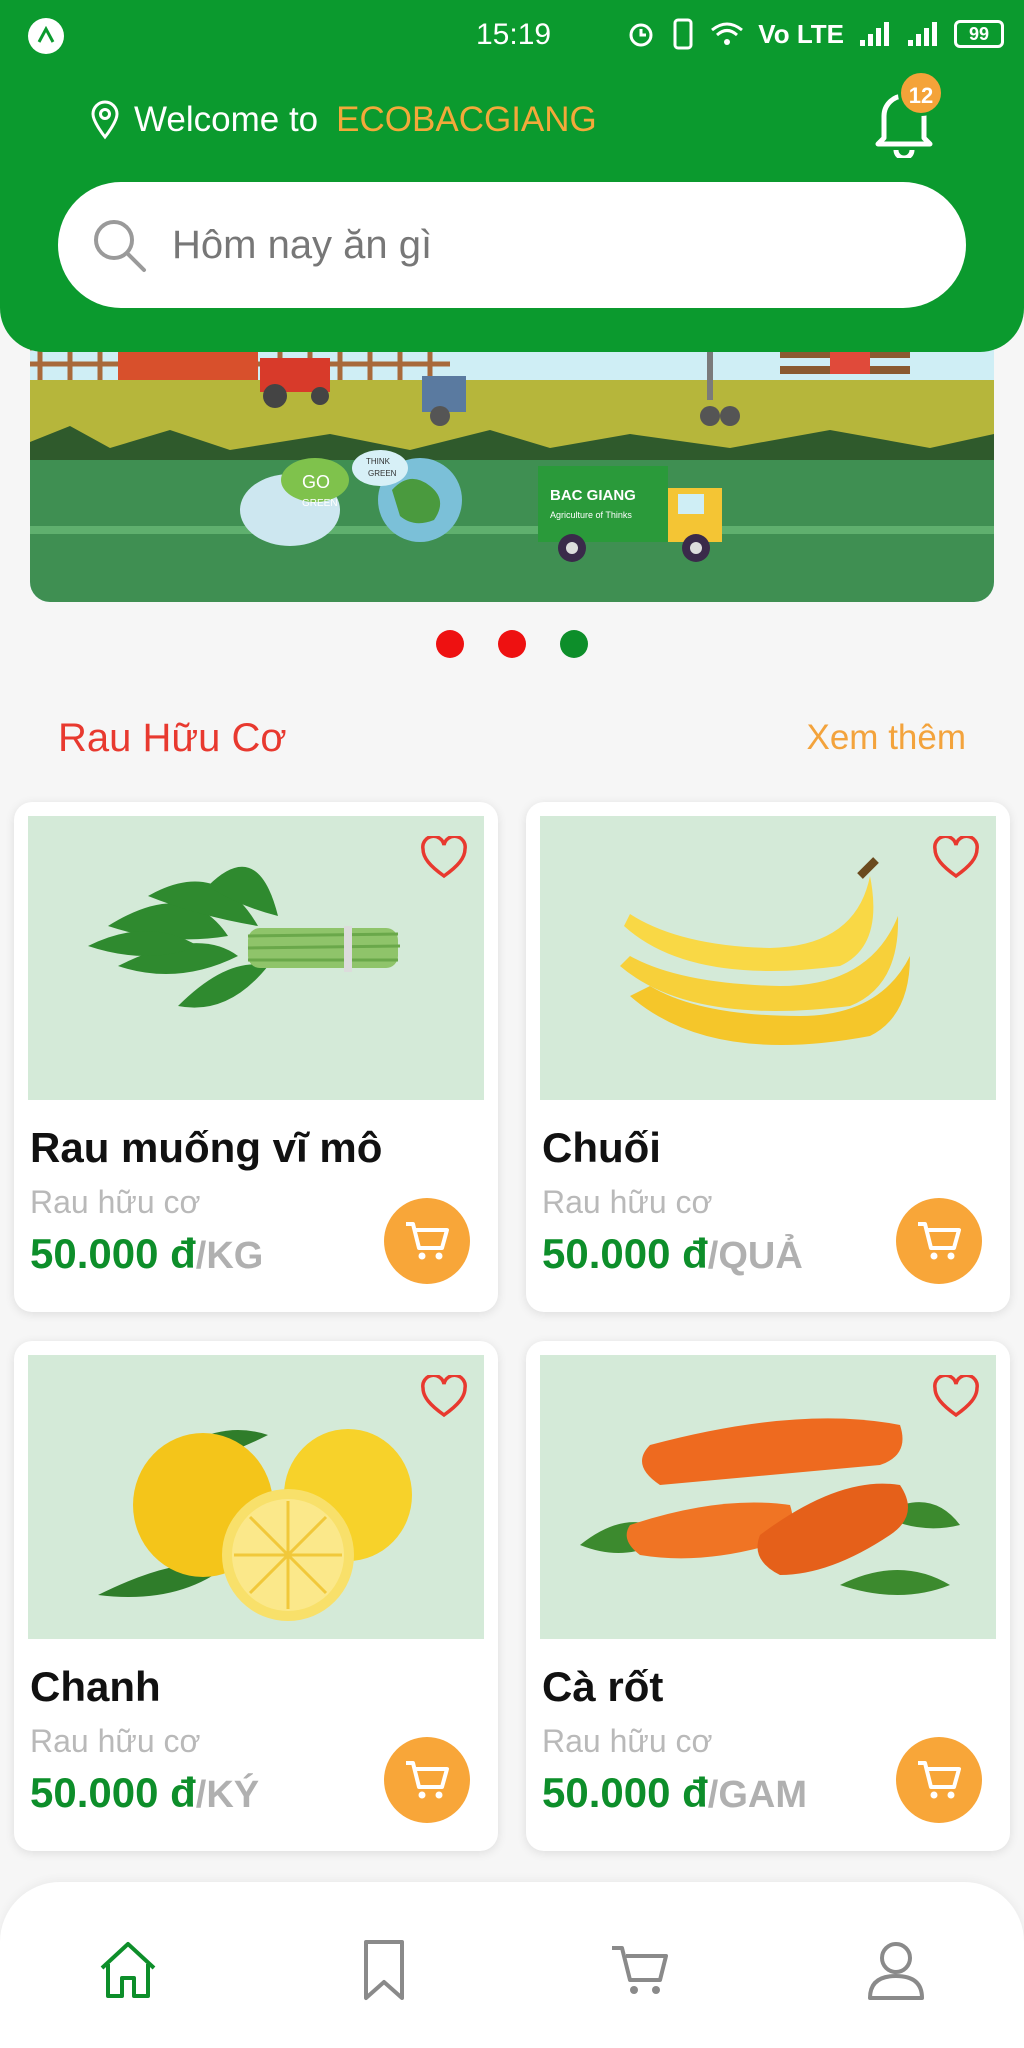 Image resolution: width=1024 pixels, height=2048 pixels. I want to click on banner-green-label: GREEN, so click(320, 503).